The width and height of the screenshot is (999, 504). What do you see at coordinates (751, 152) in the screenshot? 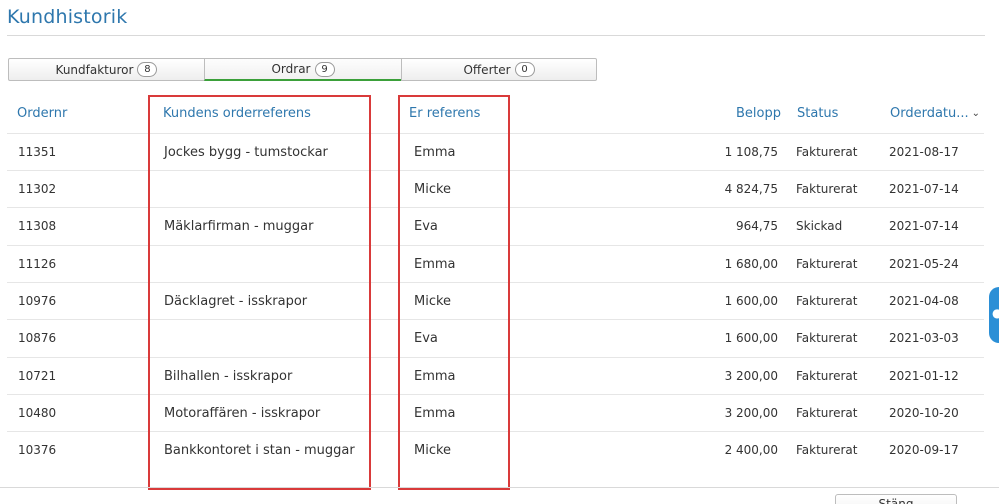
I see `cell-belopp: 1 108,75` at bounding box center [751, 152].